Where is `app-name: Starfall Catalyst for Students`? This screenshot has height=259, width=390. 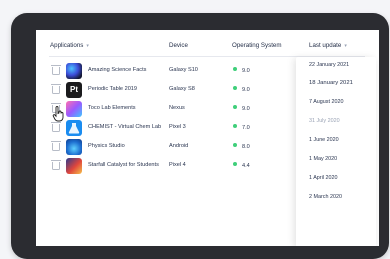 app-name: Starfall Catalyst for Students is located at coordinates (123, 165).